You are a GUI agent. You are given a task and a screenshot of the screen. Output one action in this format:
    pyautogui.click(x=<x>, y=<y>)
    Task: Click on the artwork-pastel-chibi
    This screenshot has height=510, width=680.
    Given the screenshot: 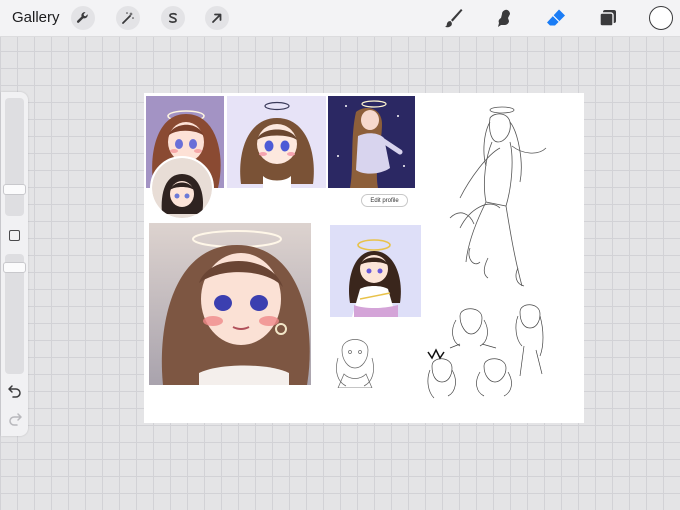 What is the action you would take?
    pyautogui.click(x=375, y=271)
    